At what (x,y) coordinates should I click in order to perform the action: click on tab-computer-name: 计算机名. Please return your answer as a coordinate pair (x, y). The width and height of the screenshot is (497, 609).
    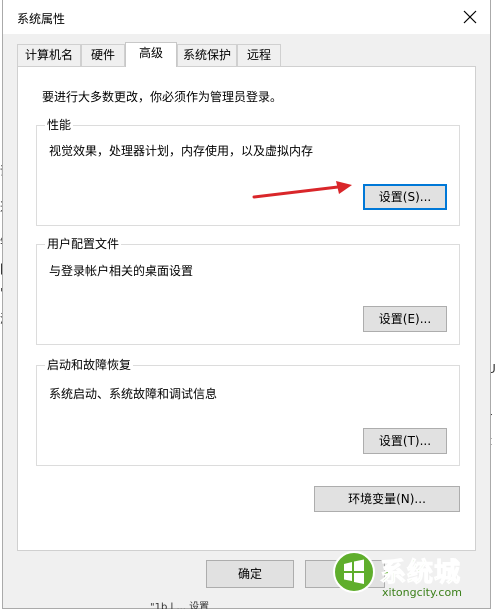
    Looking at the image, I should click on (49, 55).